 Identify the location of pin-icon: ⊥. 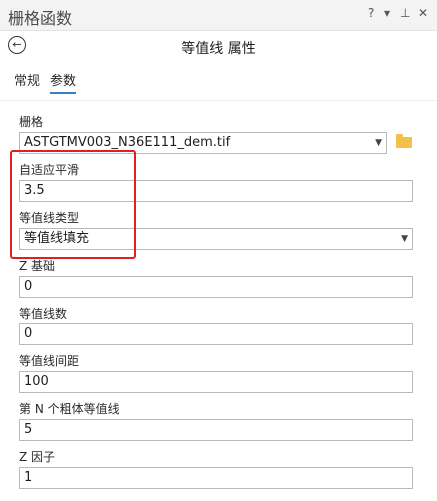
(405, 13).